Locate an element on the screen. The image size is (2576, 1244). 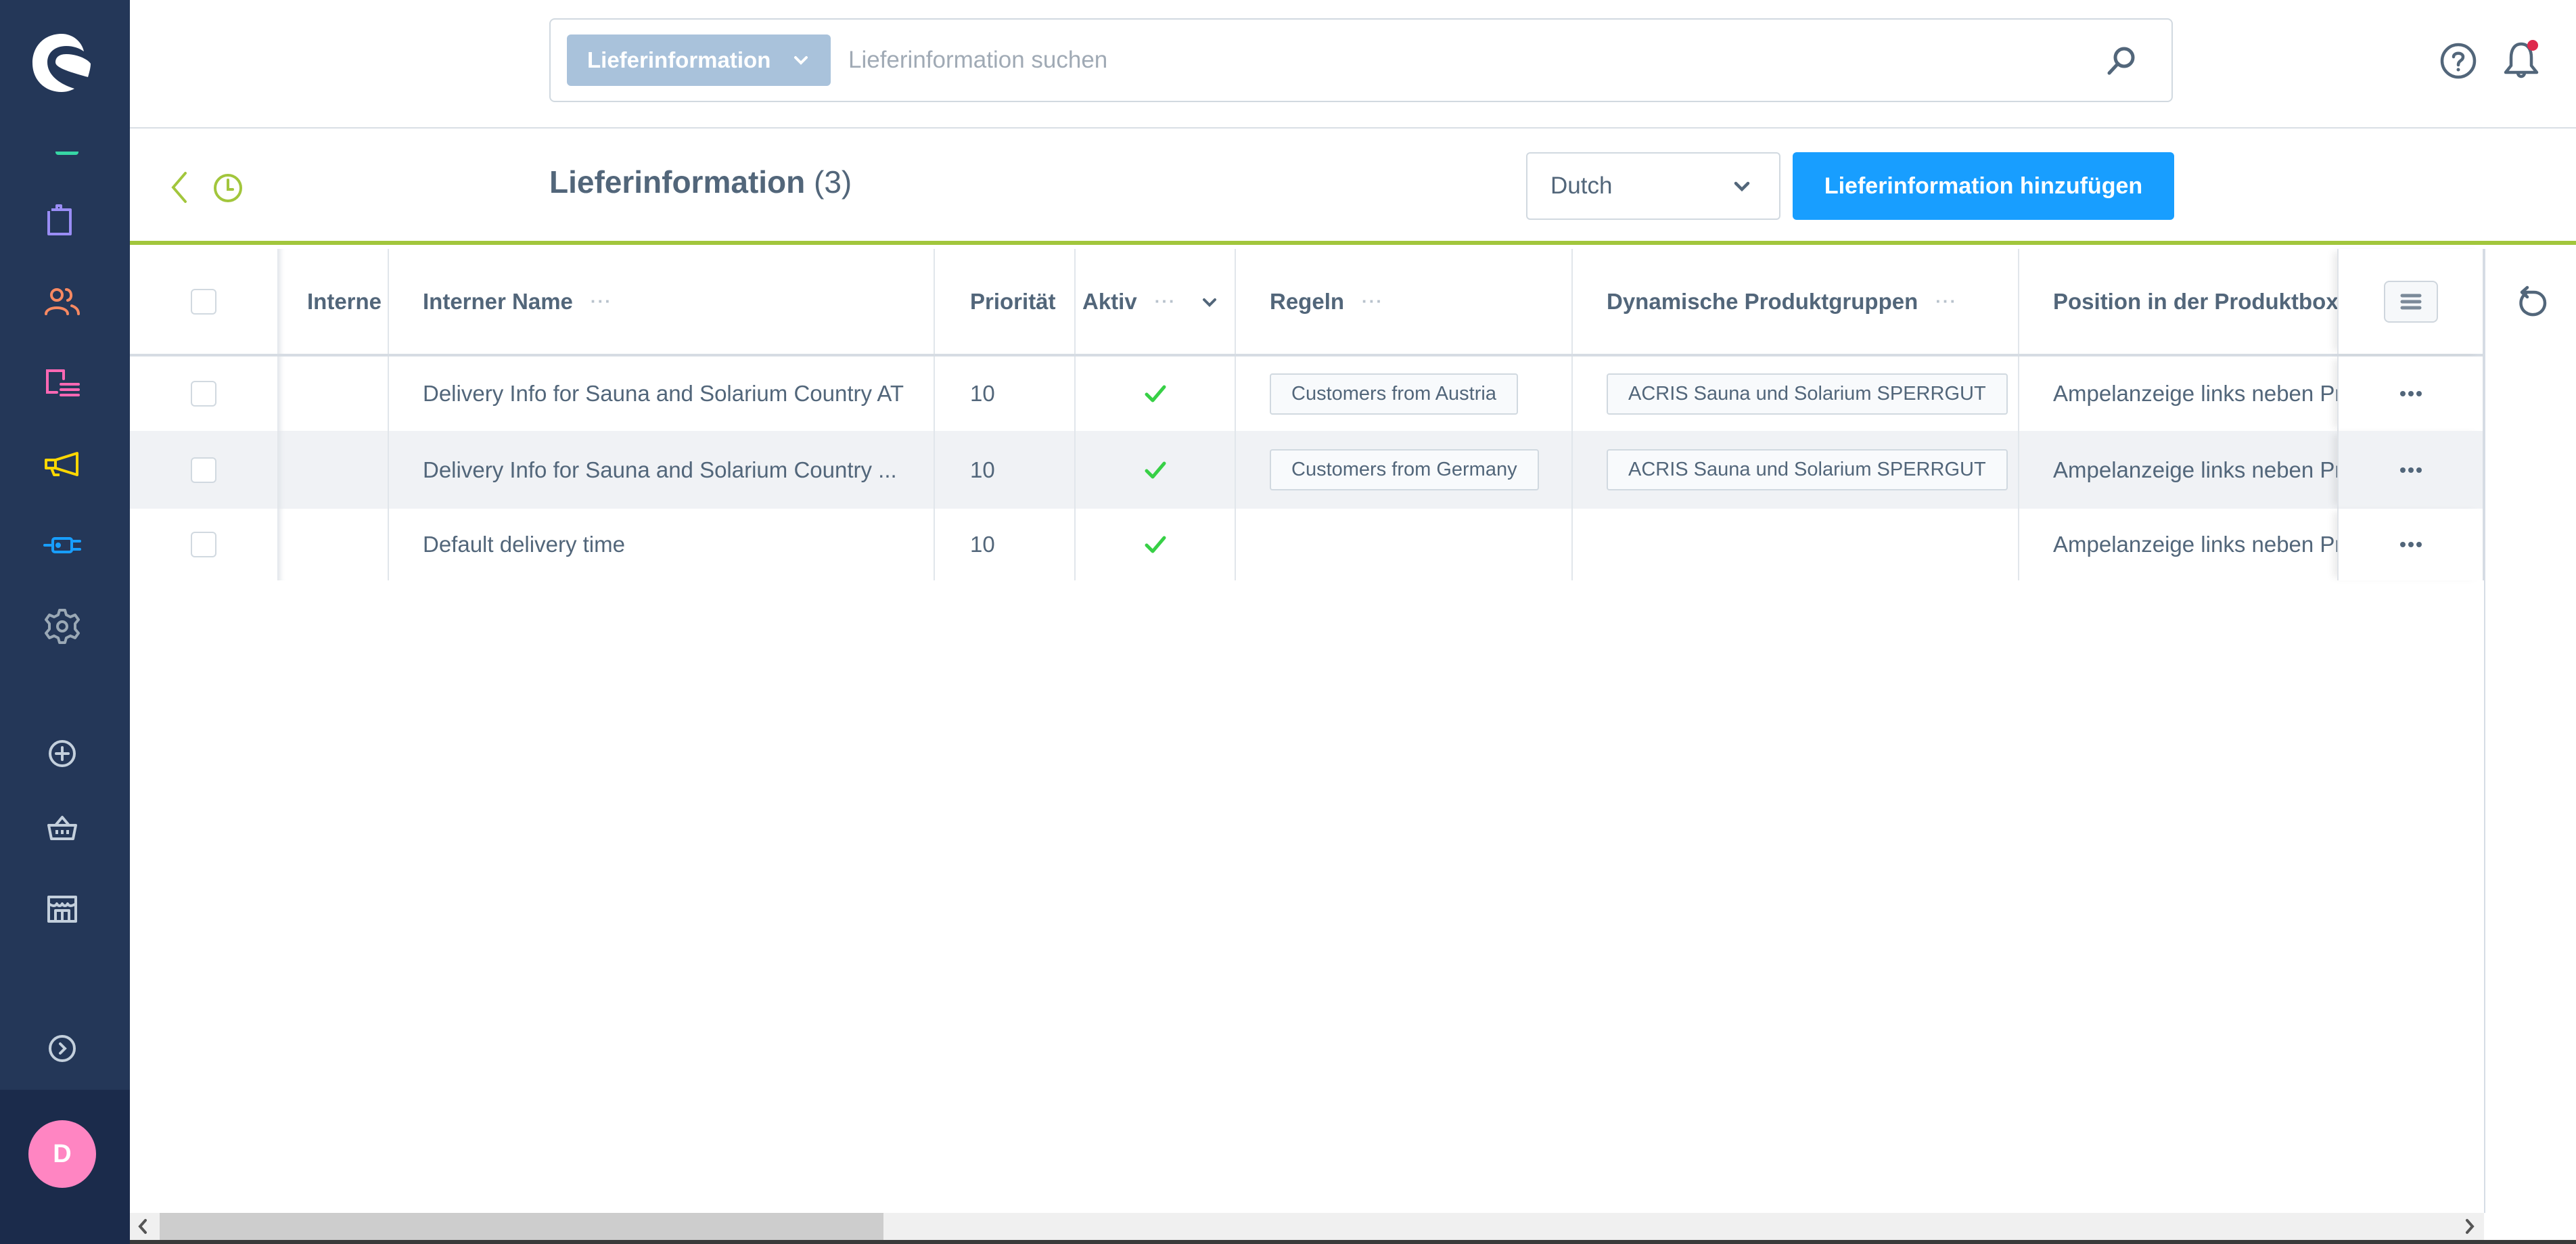
cell-internal-name: Default delivery time is located at coordinates (662, 544).